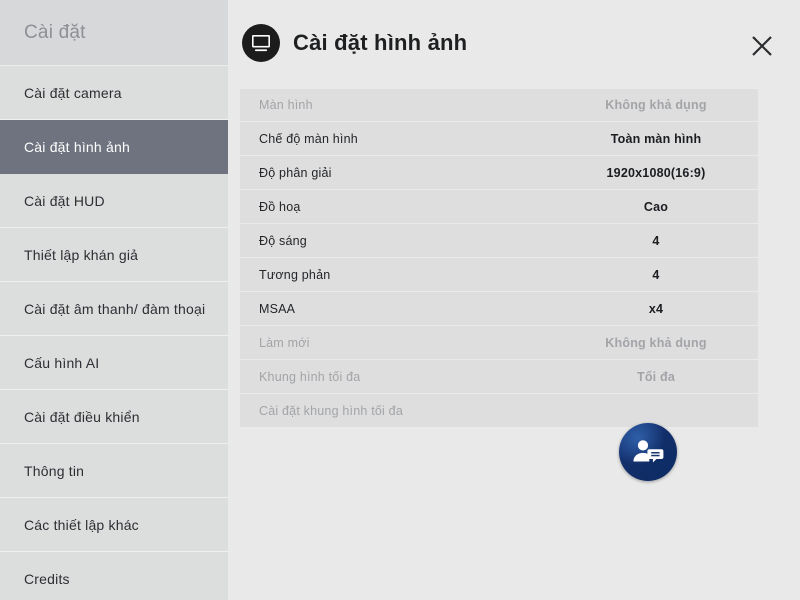 The width and height of the screenshot is (800, 600). What do you see at coordinates (261, 43) in the screenshot?
I see `monitor-icon` at bounding box center [261, 43].